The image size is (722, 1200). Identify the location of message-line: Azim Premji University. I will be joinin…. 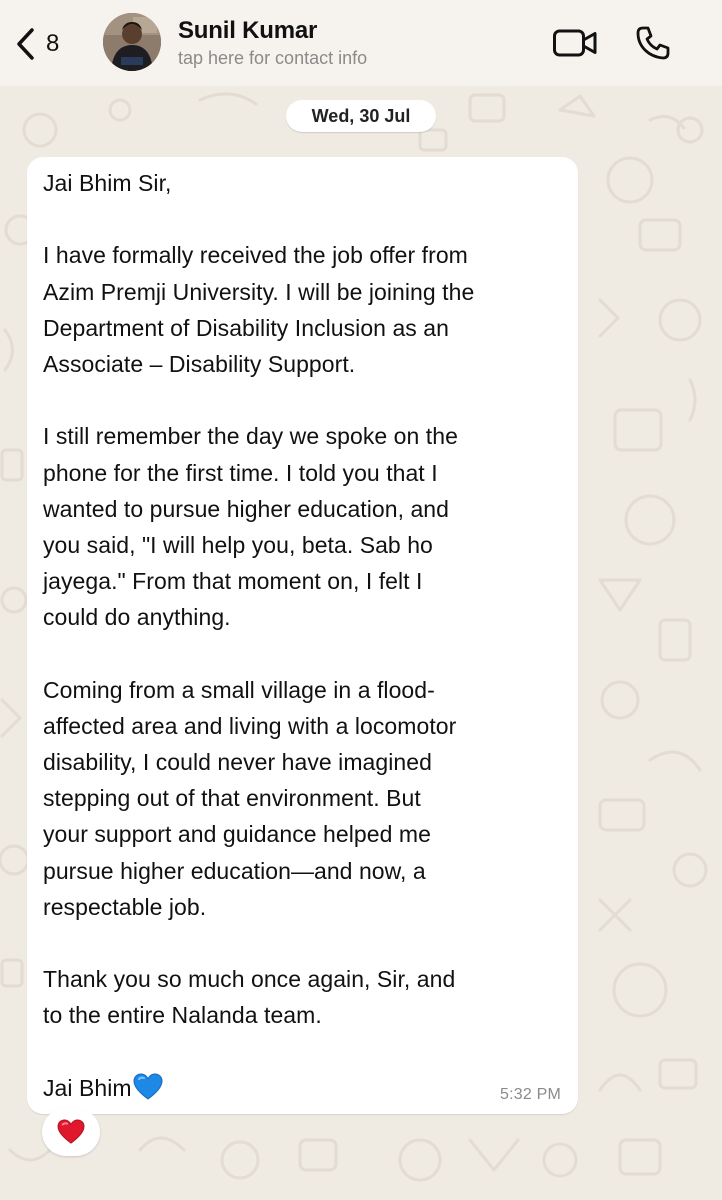
(259, 291).